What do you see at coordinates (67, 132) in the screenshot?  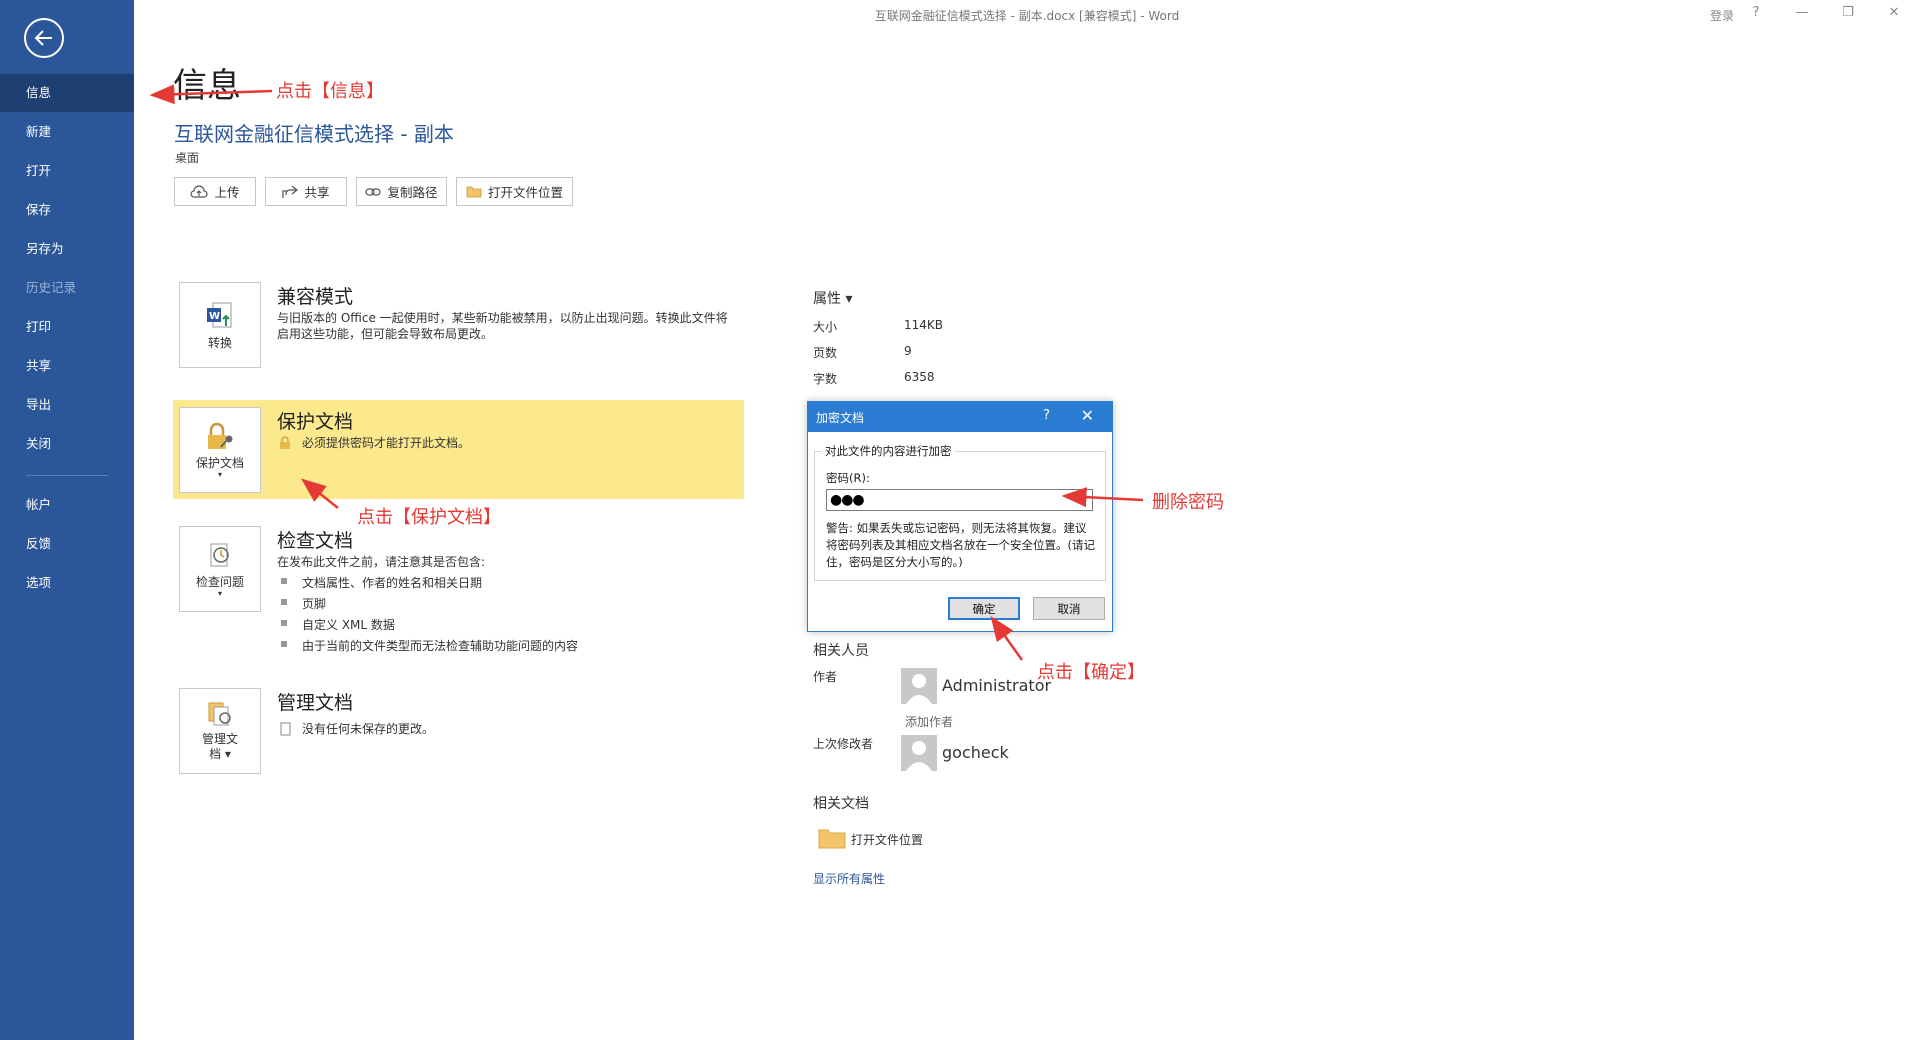 I see `nav-new: 新建` at bounding box center [67, 132].